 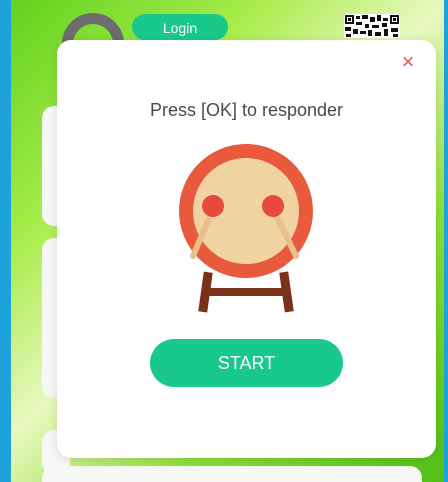 What do you see at coordinates (246, 228) in the screenshot?
I see `drum-icon` at bounding box center [246, 228].